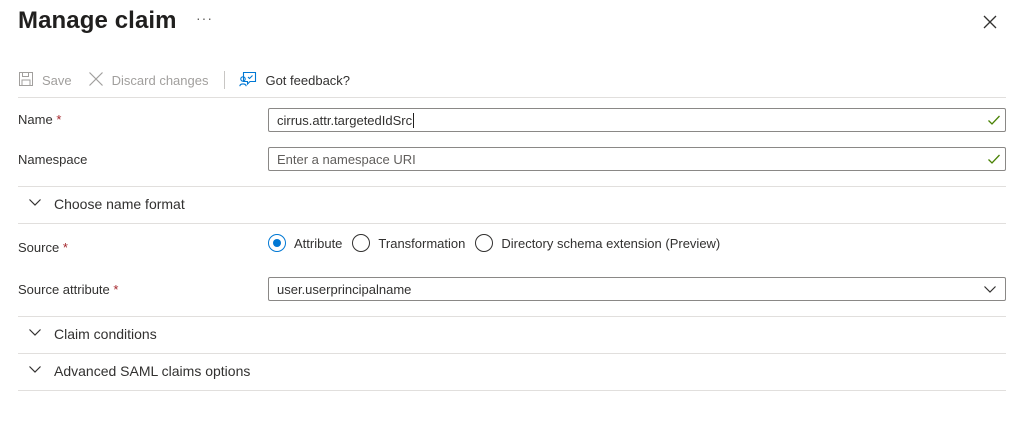 The height and width of the screenshot is (445, 1019). I want to click on radio-attribute: Attribute, so click(305, 243).